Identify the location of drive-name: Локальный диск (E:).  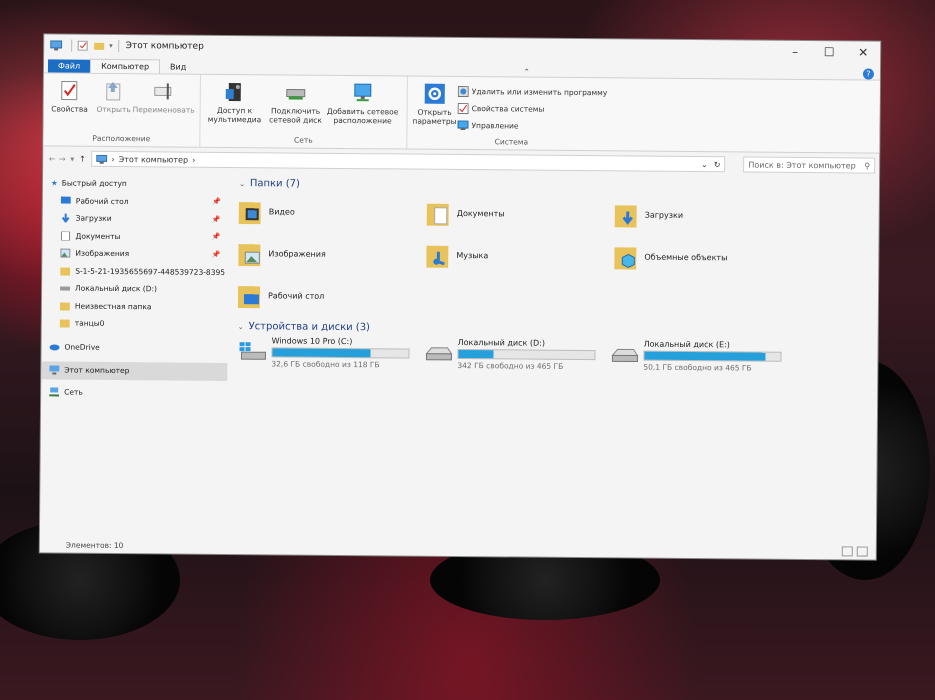
(686, 344).